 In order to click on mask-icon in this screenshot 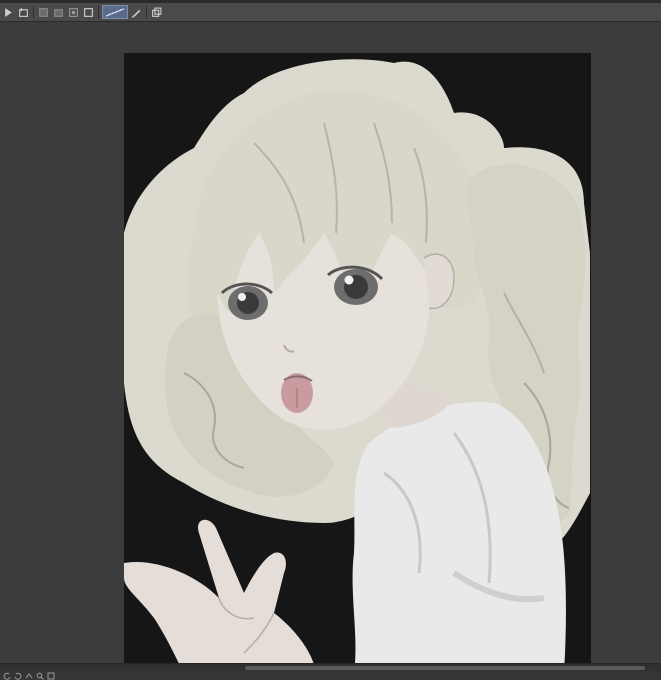, I will do `click(73, 12)`.